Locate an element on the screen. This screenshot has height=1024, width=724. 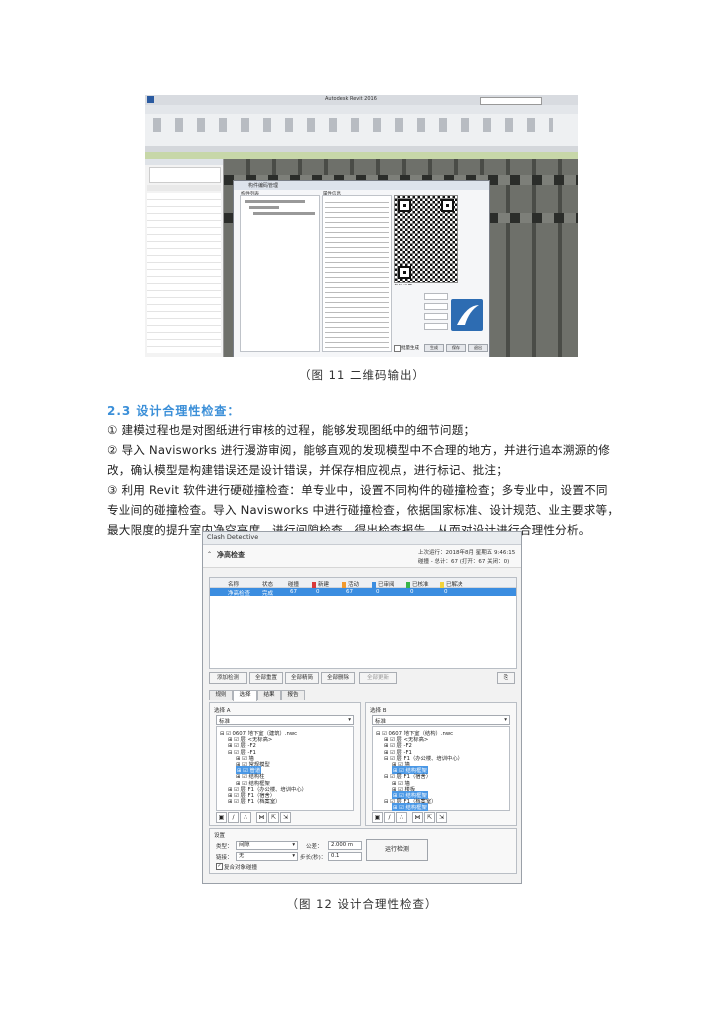
row-new: 0 is located at coordinates (318, 592).